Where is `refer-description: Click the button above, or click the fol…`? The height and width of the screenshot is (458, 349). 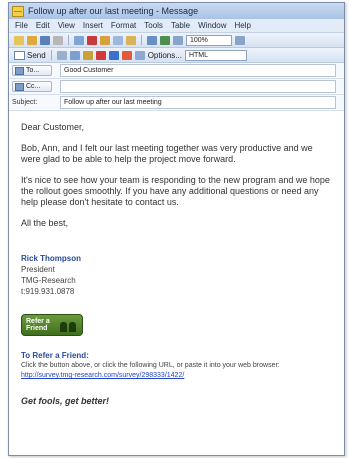 refer-description: Click the button above, or click the fol… is located at coordinates (150, 365).